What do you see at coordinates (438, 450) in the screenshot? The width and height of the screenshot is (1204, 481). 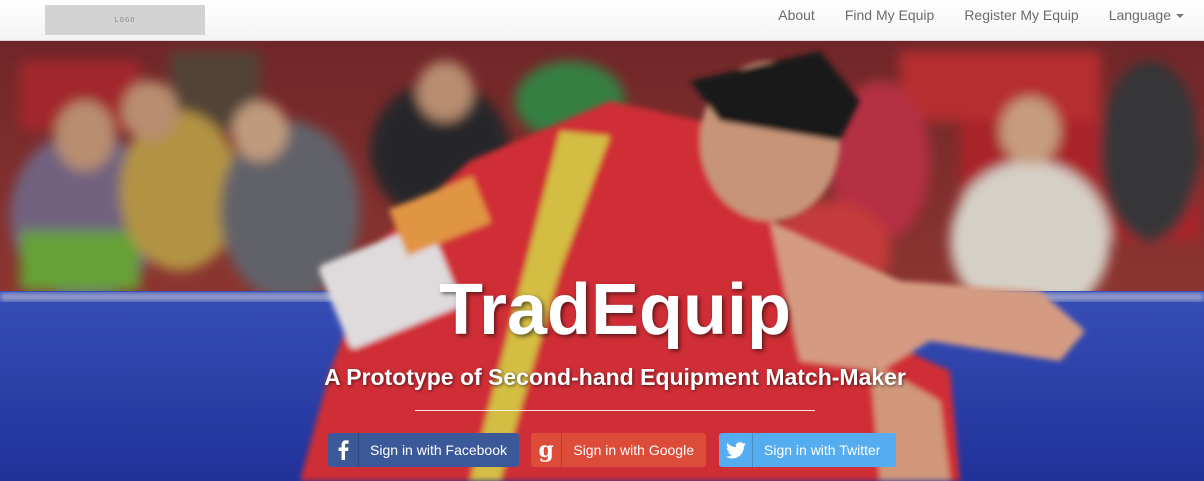 I see `facebook-button-label: Sign in with Facebook` at bounding box center [438, 450].